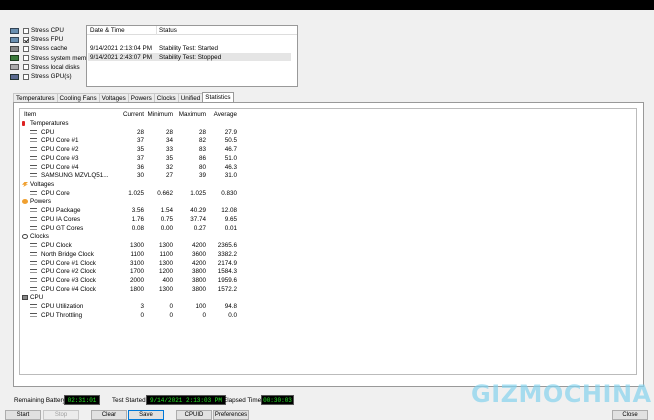  I want to click on start-button: Start, so click(23, 415).